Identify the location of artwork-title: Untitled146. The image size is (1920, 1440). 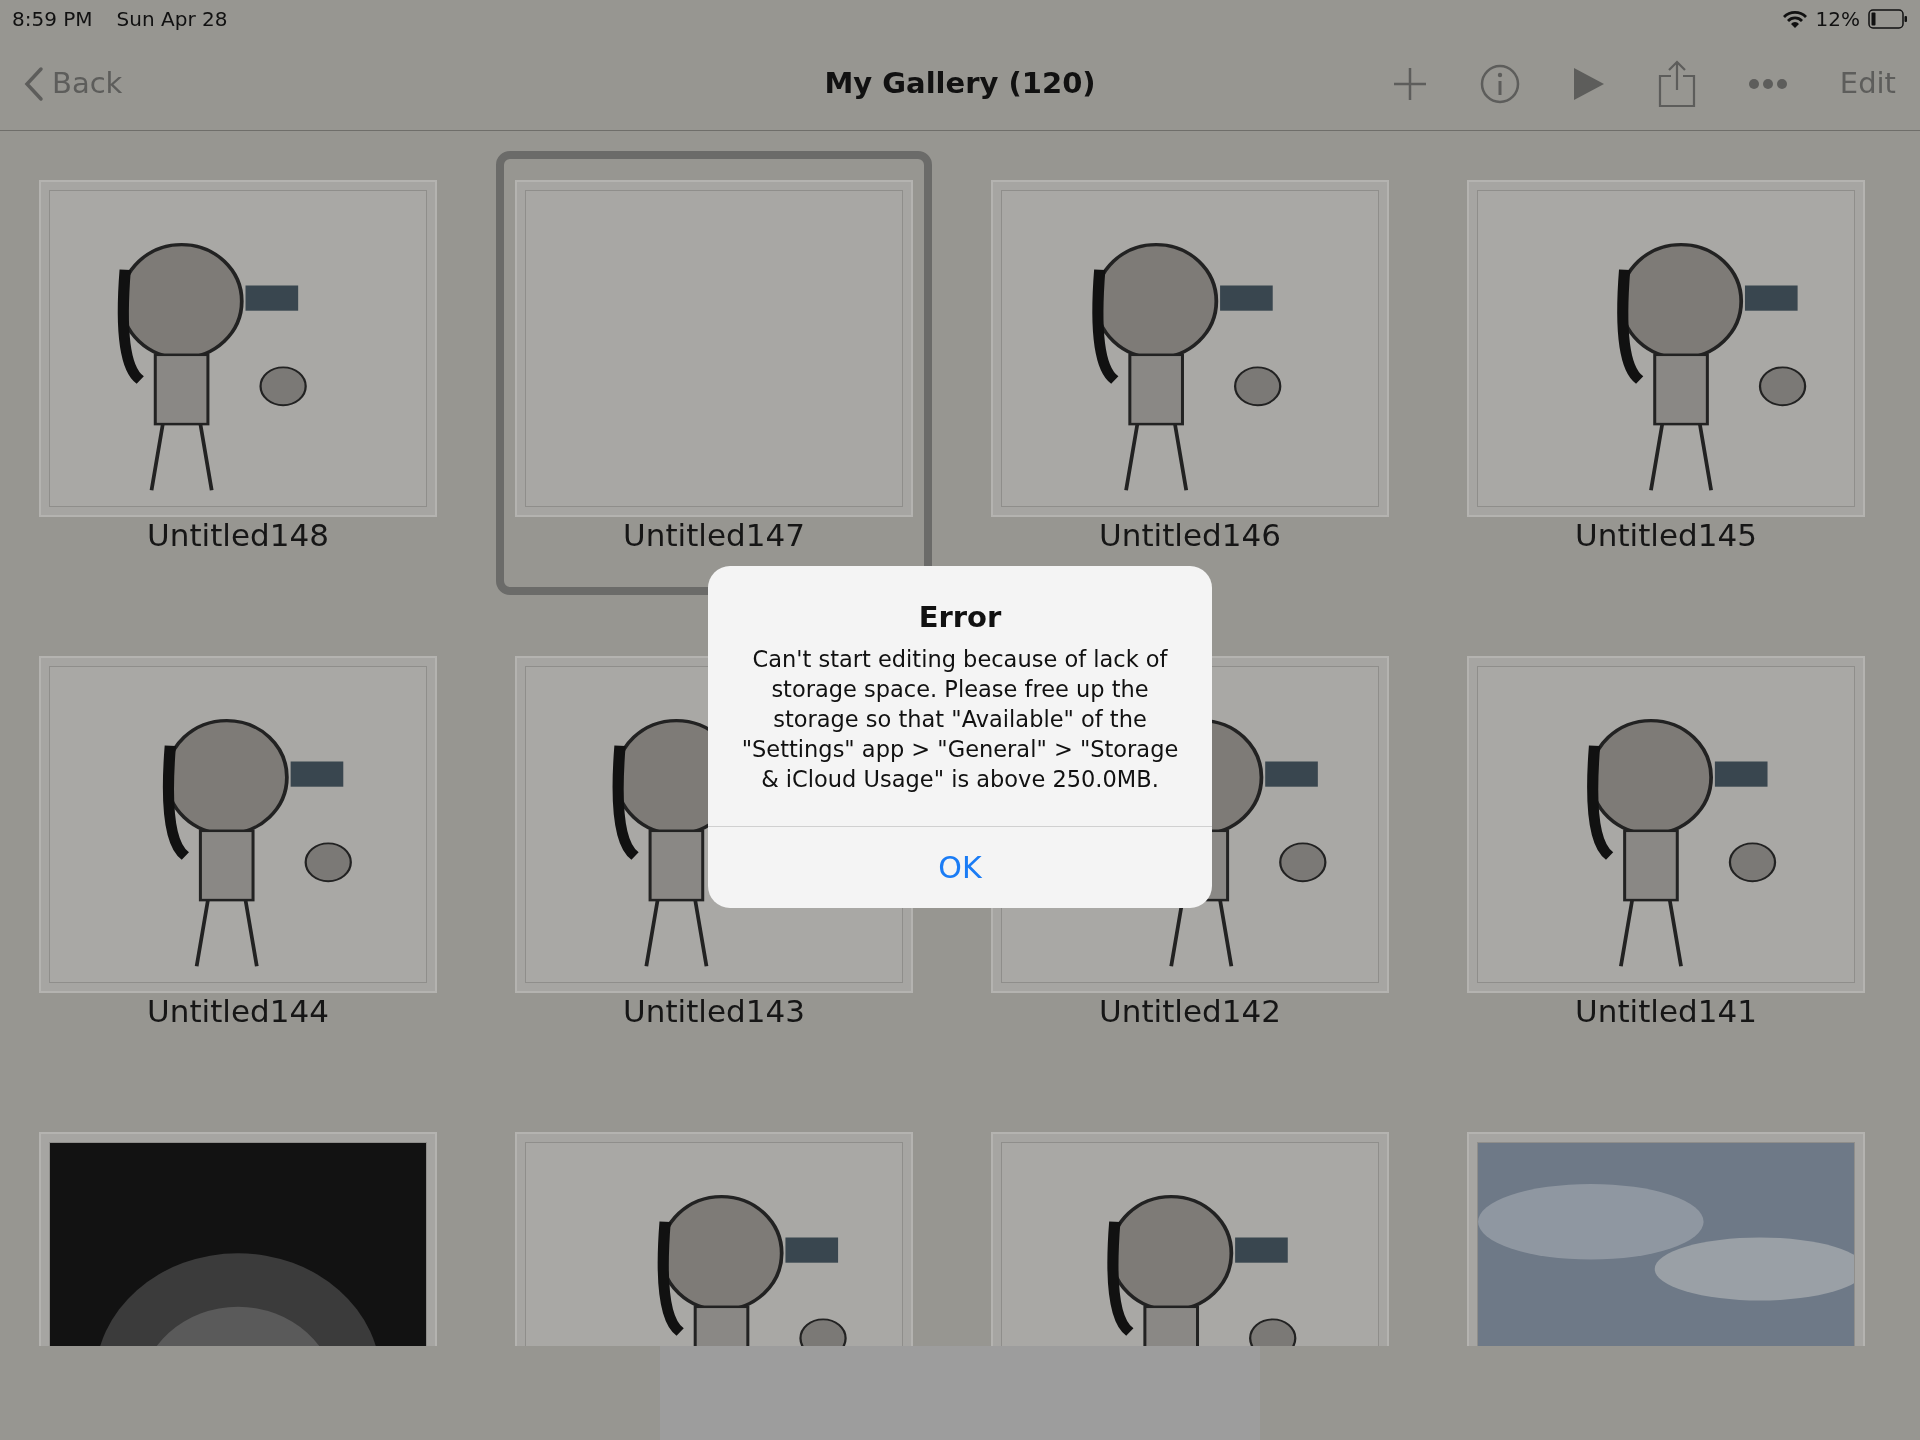
(1190, 535).